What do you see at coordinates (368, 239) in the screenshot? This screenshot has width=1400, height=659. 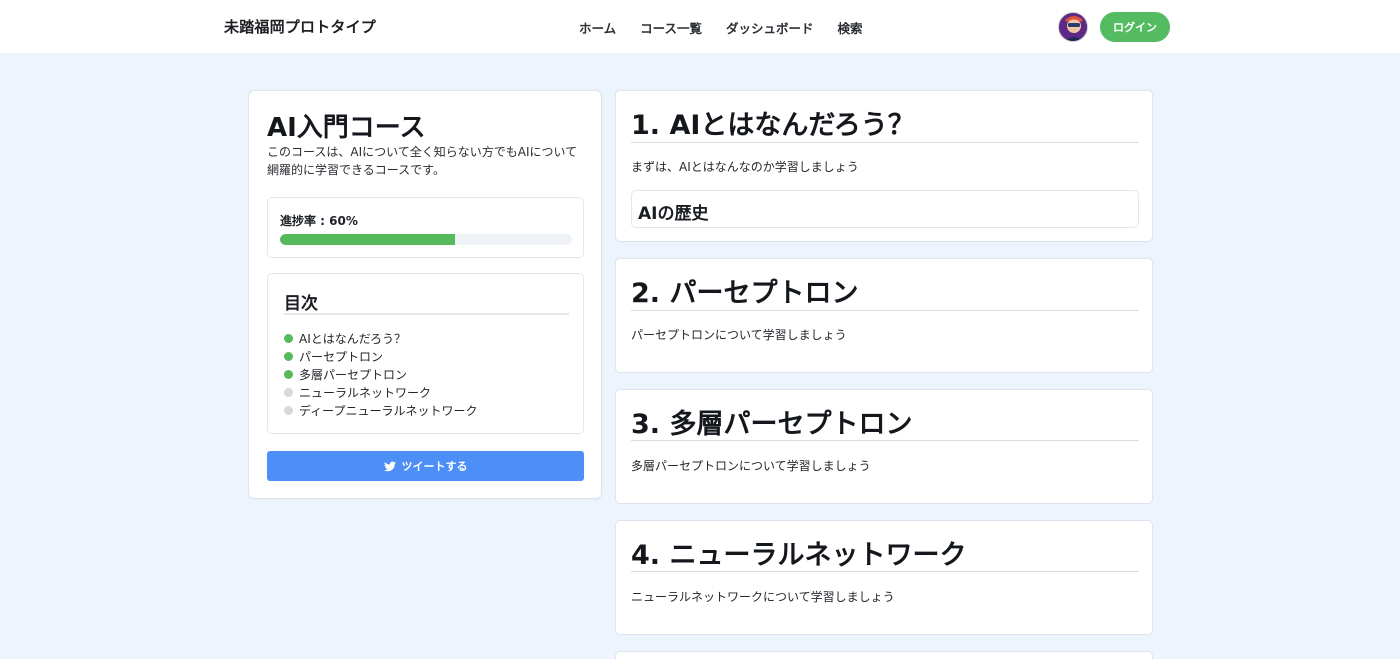 I see `progress-bar-fill` at bounding box center [368, 239].